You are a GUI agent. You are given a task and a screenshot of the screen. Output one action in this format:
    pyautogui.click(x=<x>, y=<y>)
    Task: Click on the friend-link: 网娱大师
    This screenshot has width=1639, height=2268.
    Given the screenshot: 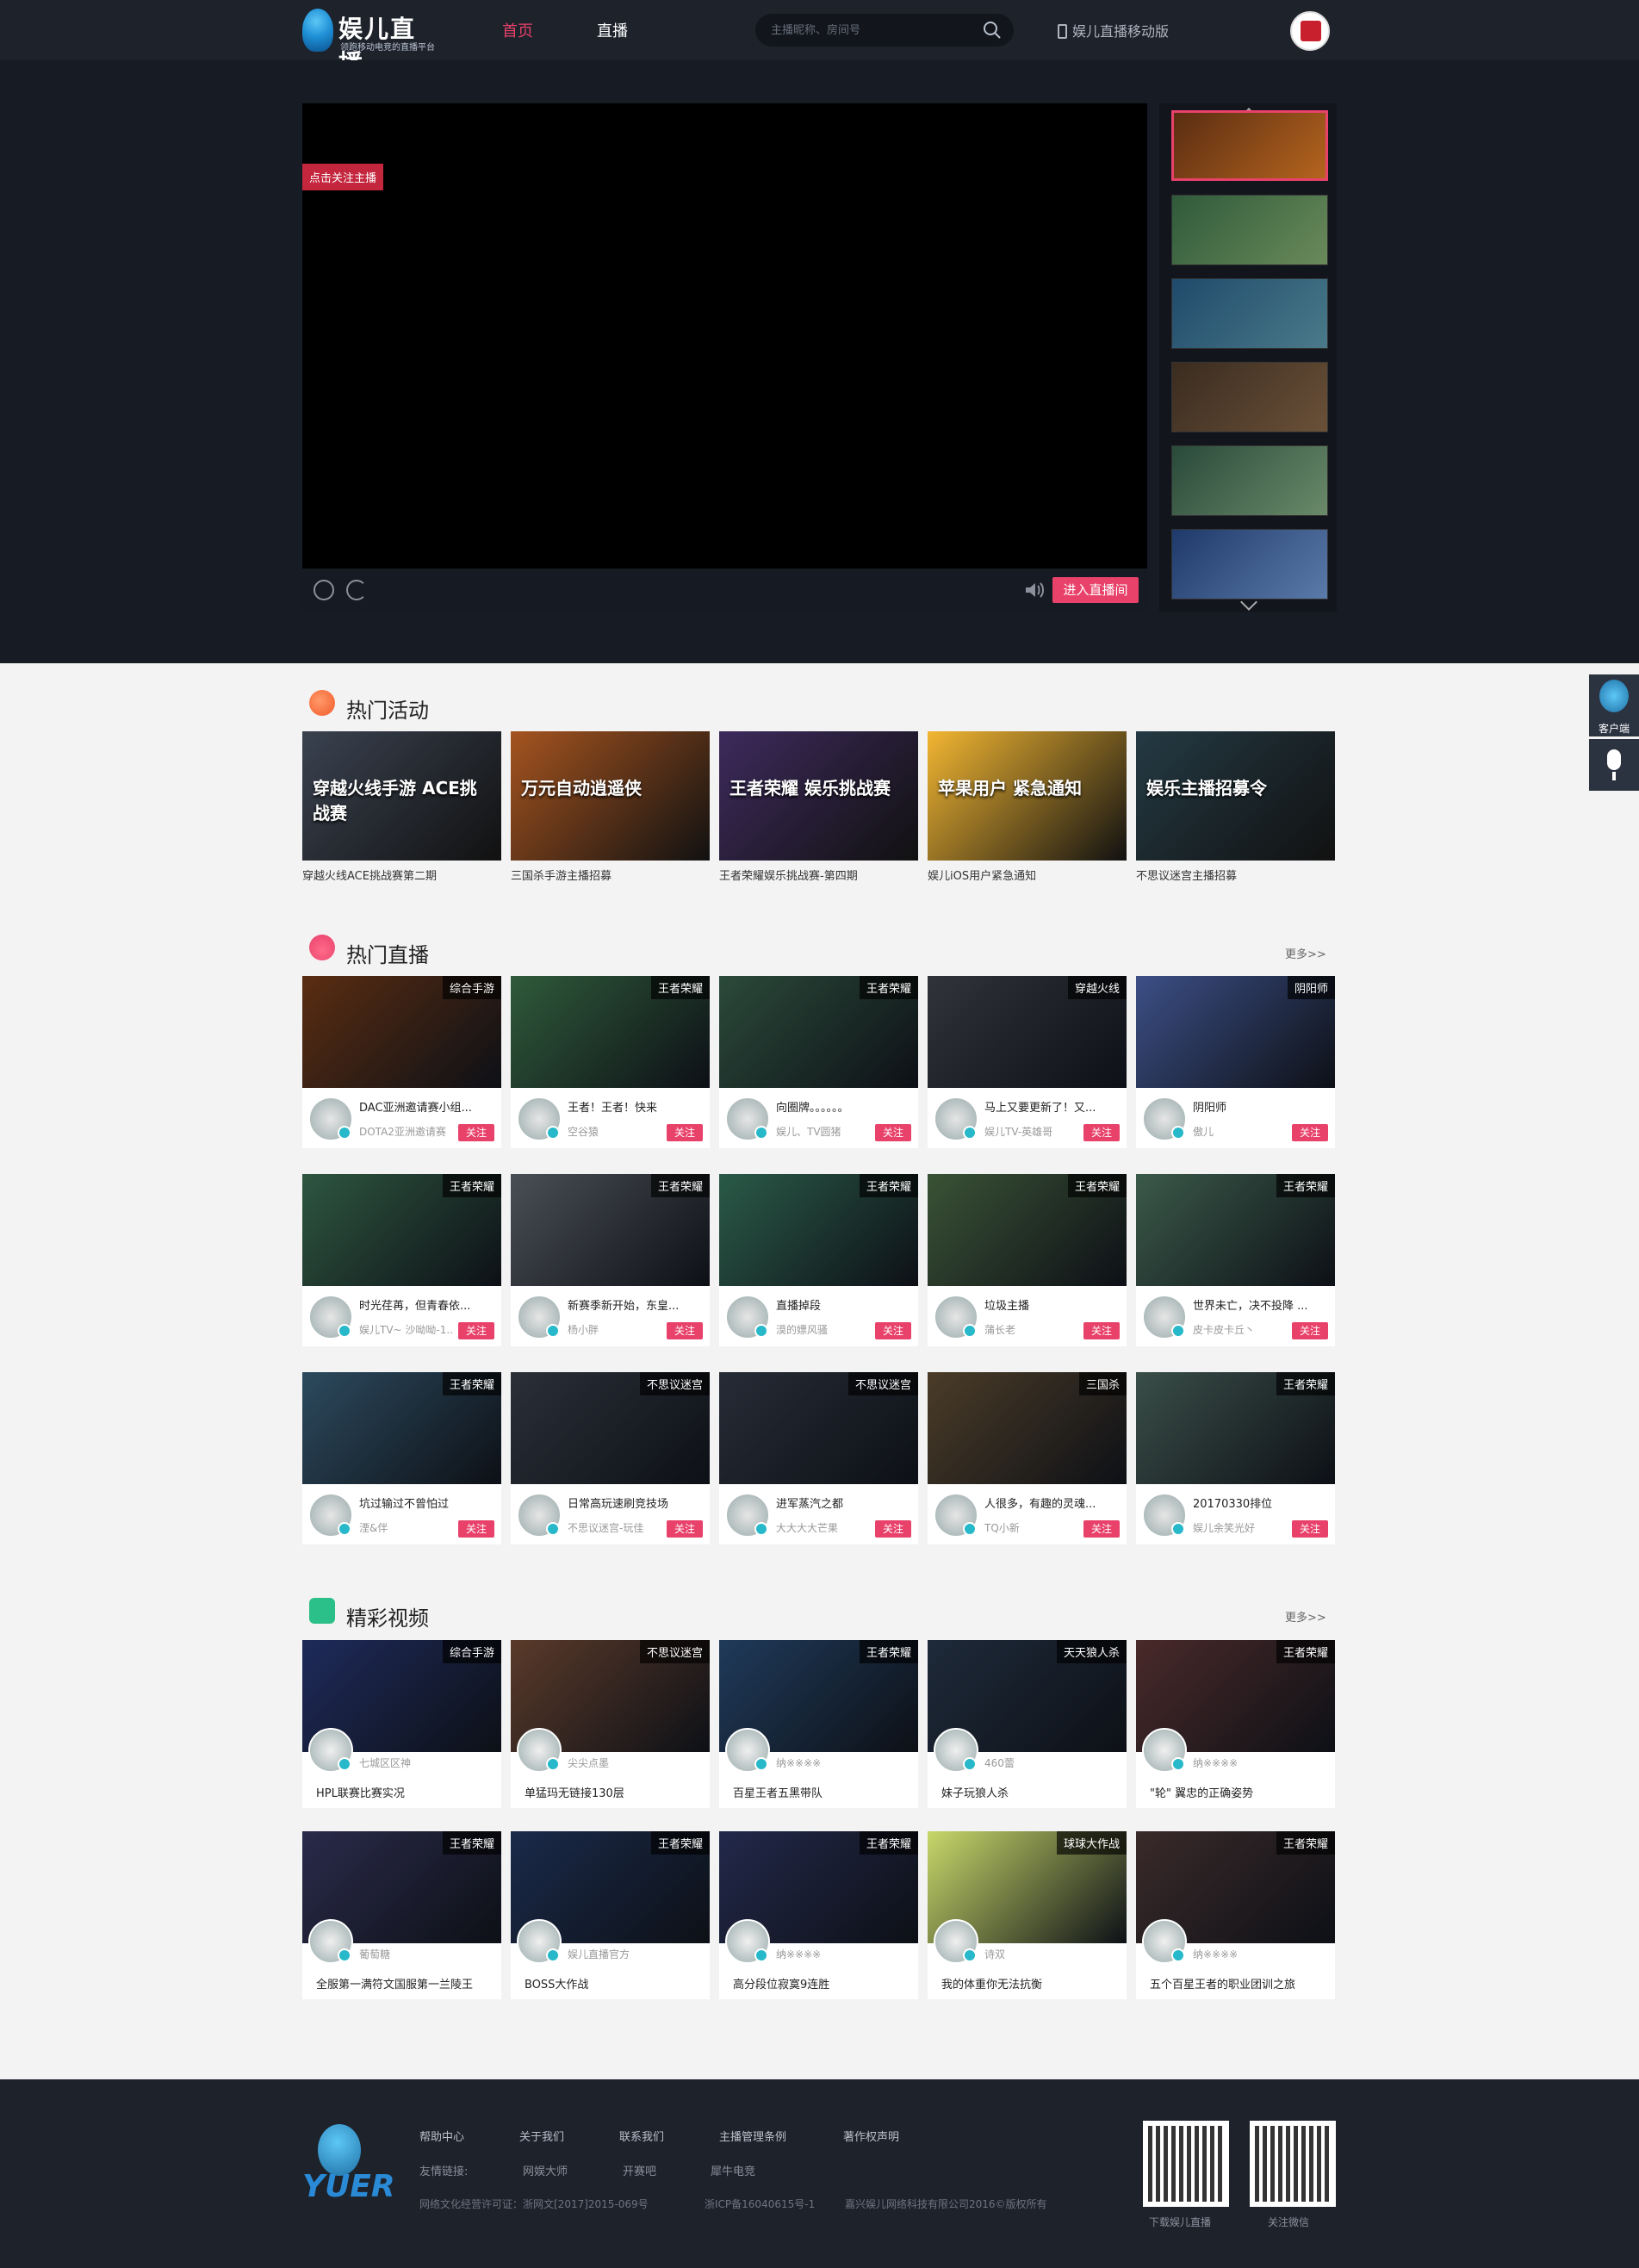 What is the action you would take?
    pyautogui.click(x=545, y=2170)
    